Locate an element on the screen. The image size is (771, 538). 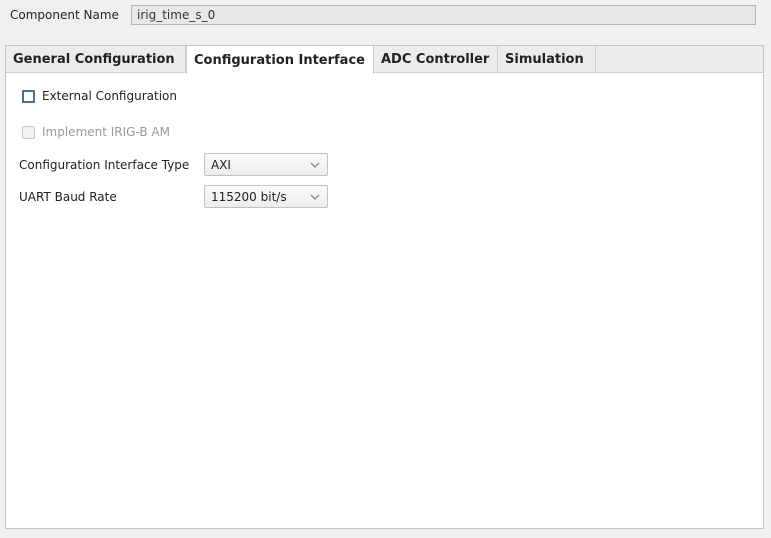
tab-simulation-label: Simulation is located at coordinates (544, 59).